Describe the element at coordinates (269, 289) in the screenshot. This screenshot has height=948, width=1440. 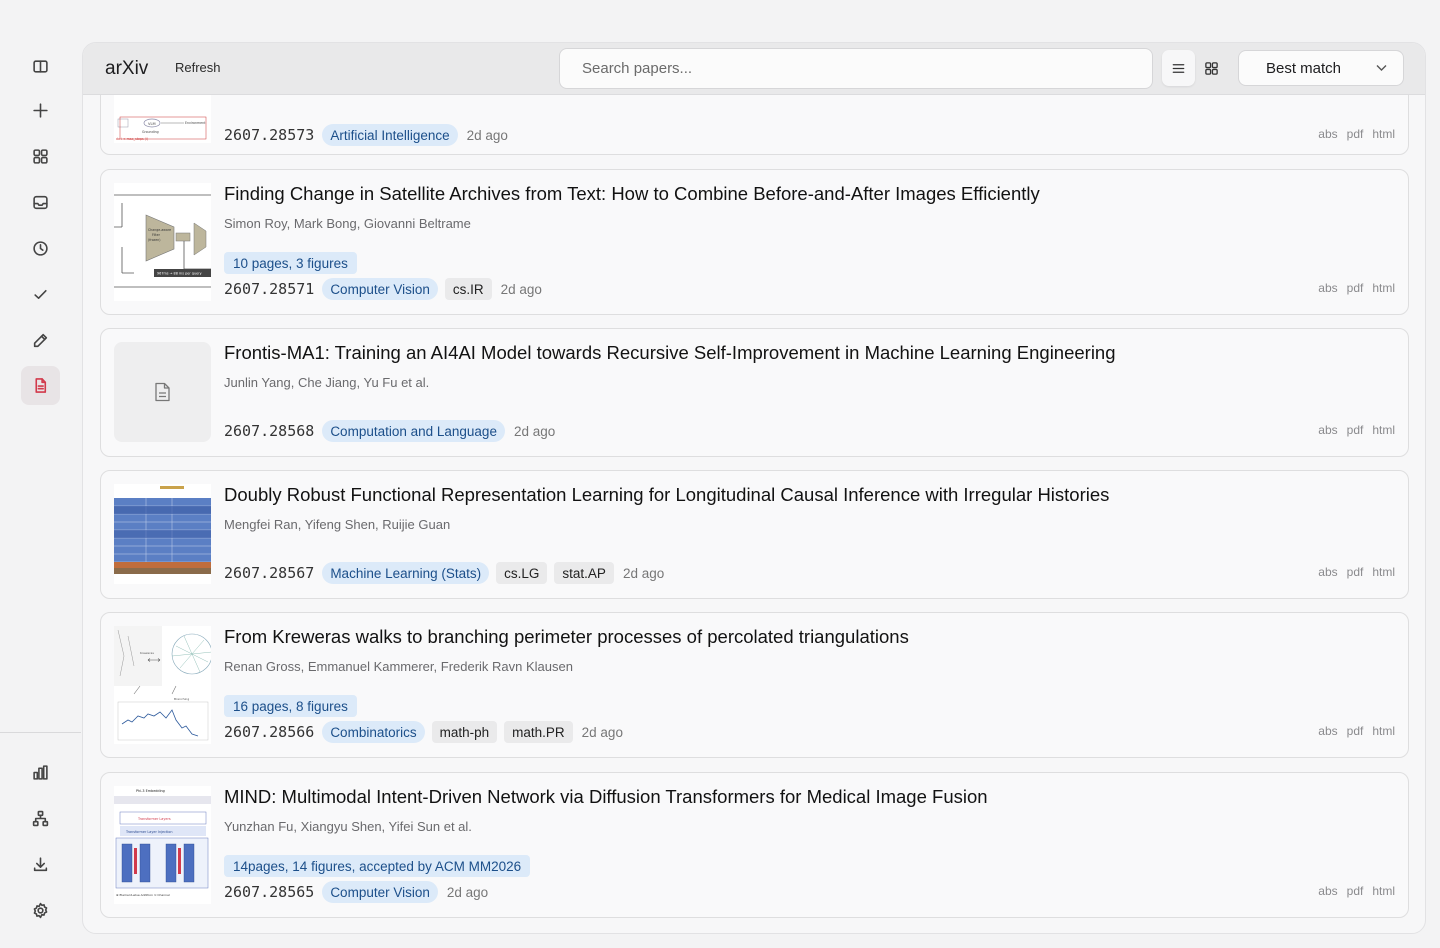
I see `paper-id: 2607.28571` at that location.